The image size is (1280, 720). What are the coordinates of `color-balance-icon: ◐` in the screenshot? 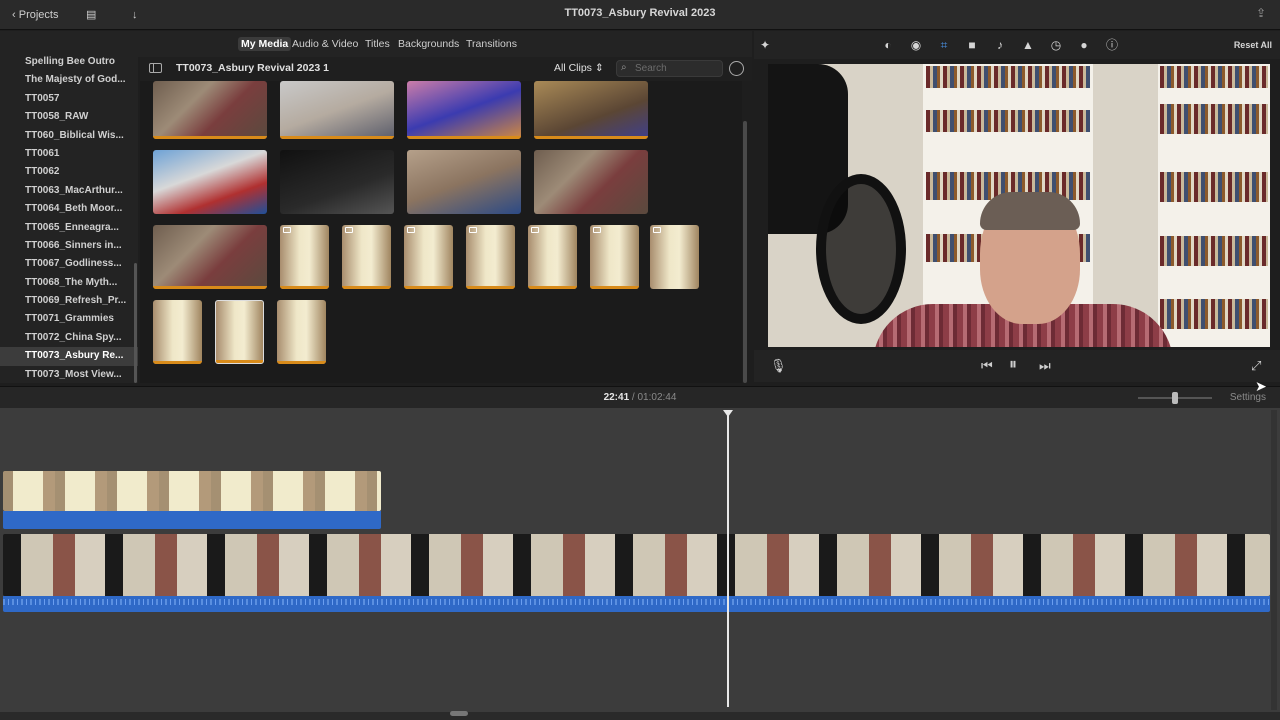 It's located at (888, 45).